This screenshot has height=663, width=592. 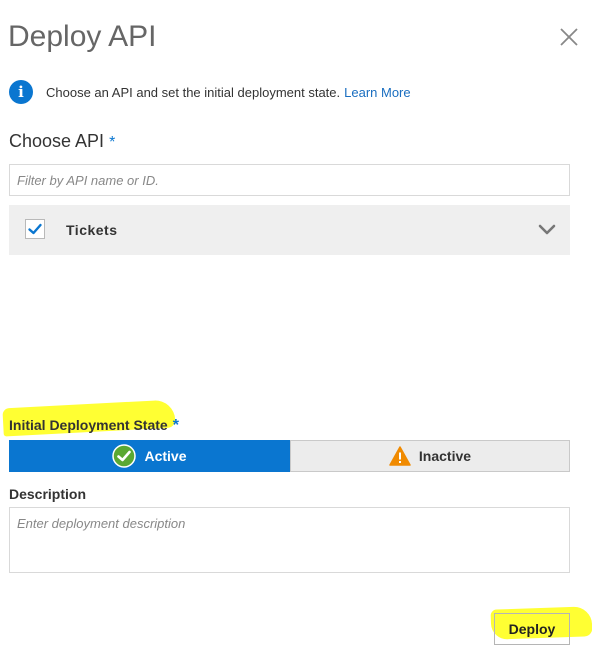 I want to click on deploy-button: Deploy, so click(x=532, y=629).